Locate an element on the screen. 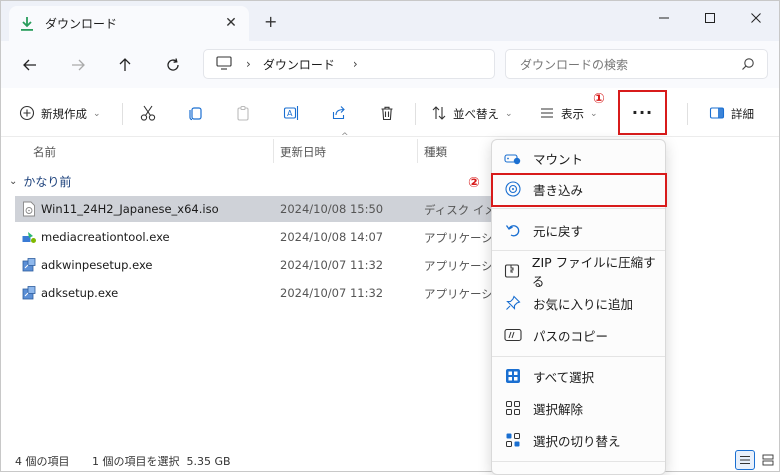  toolbar-divider is located at coordinates (415, 114).